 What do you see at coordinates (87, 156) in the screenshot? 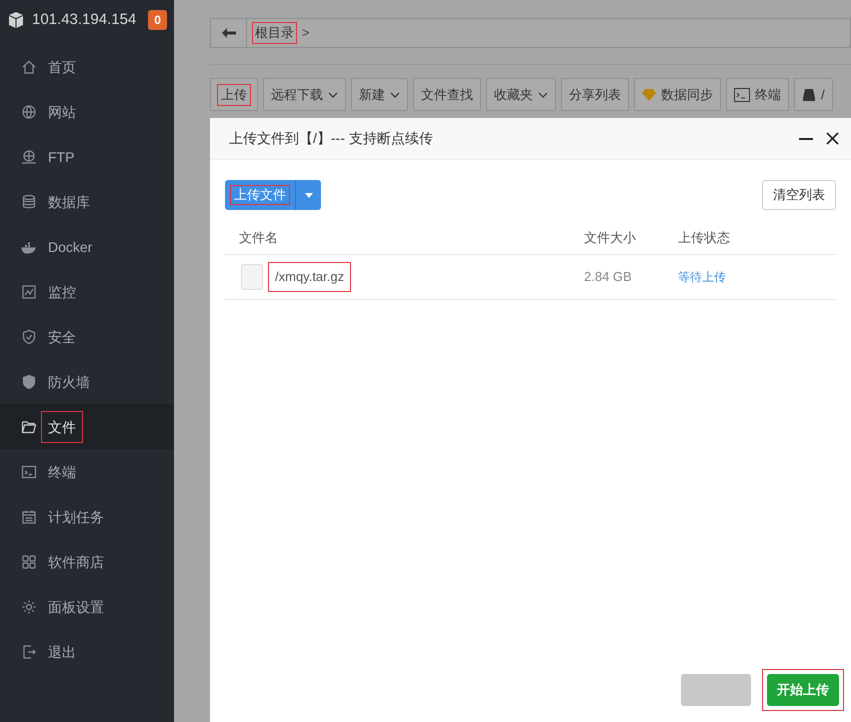
I see `sidebar-item: FTP` at bounding box center [87, 156].